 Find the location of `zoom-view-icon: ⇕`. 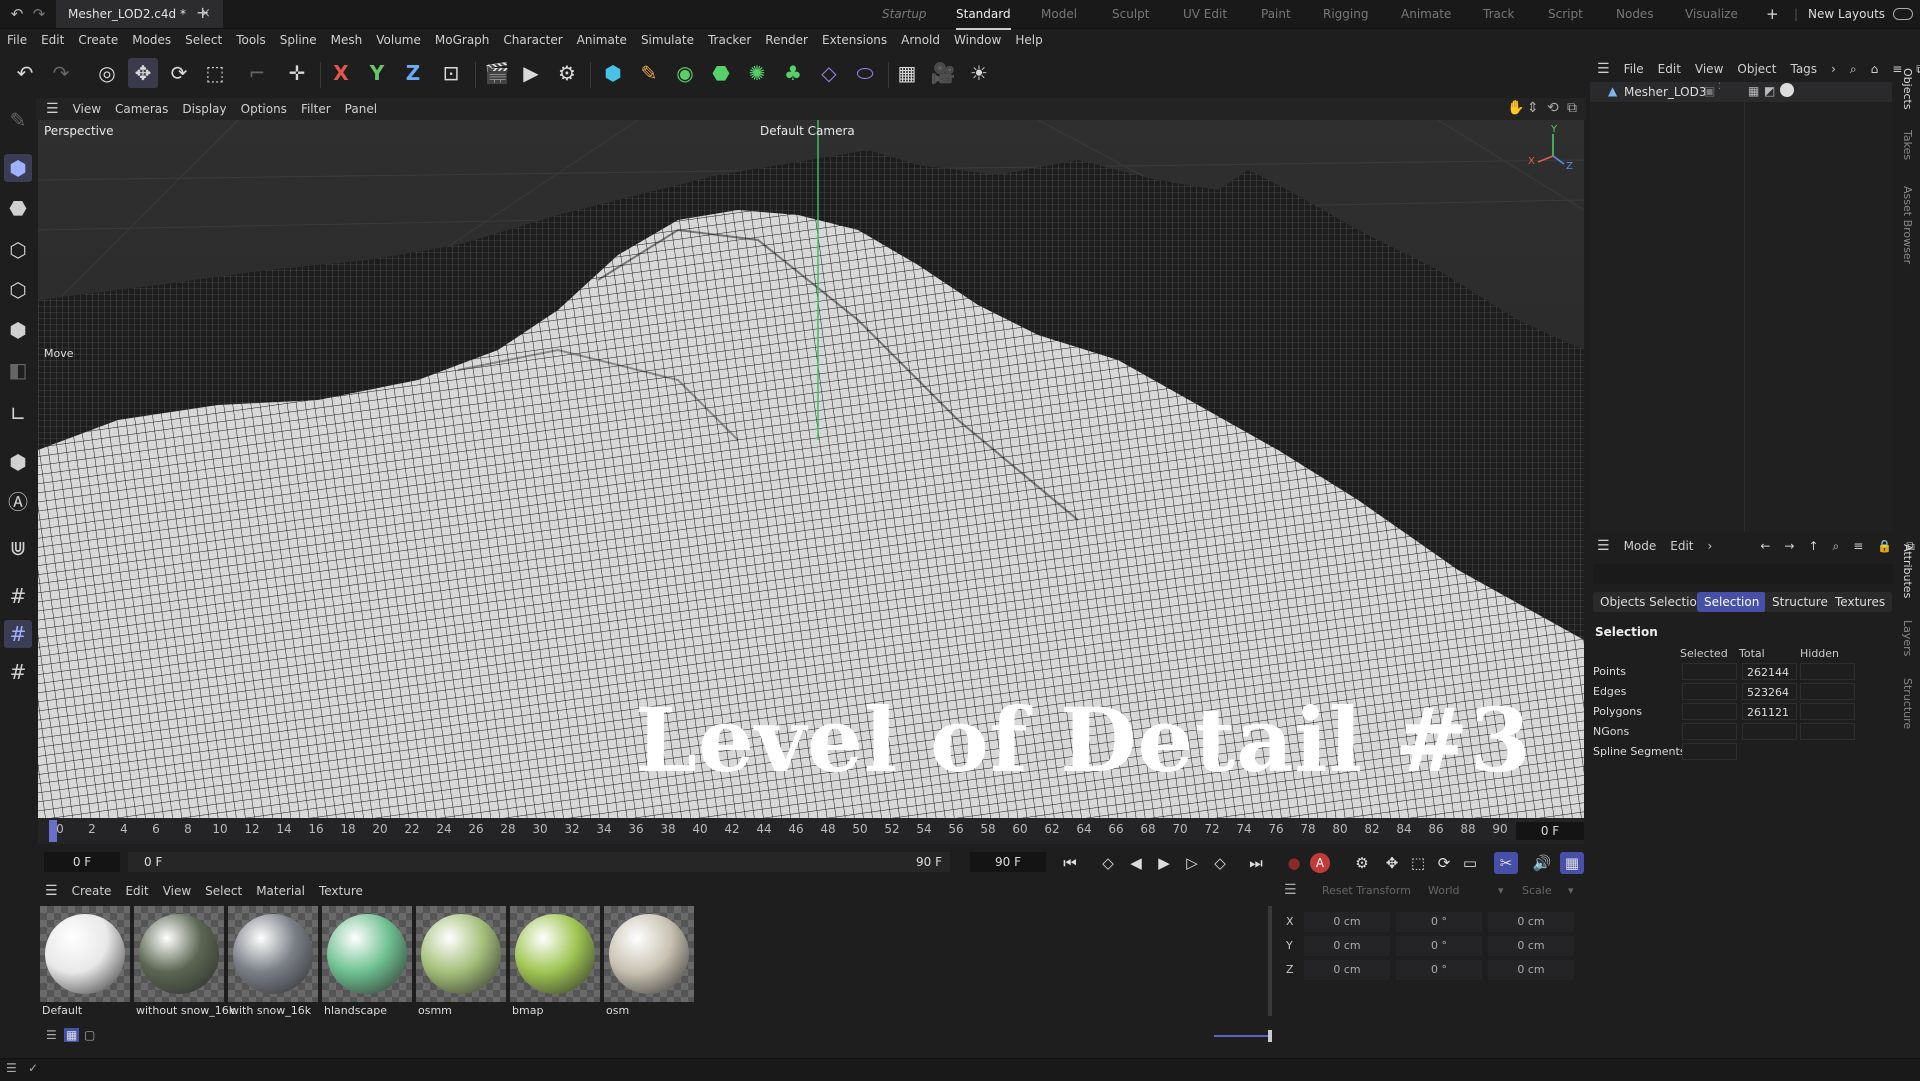

zoom-view-icon: ⇕ is located at coordinates (1533, 108).